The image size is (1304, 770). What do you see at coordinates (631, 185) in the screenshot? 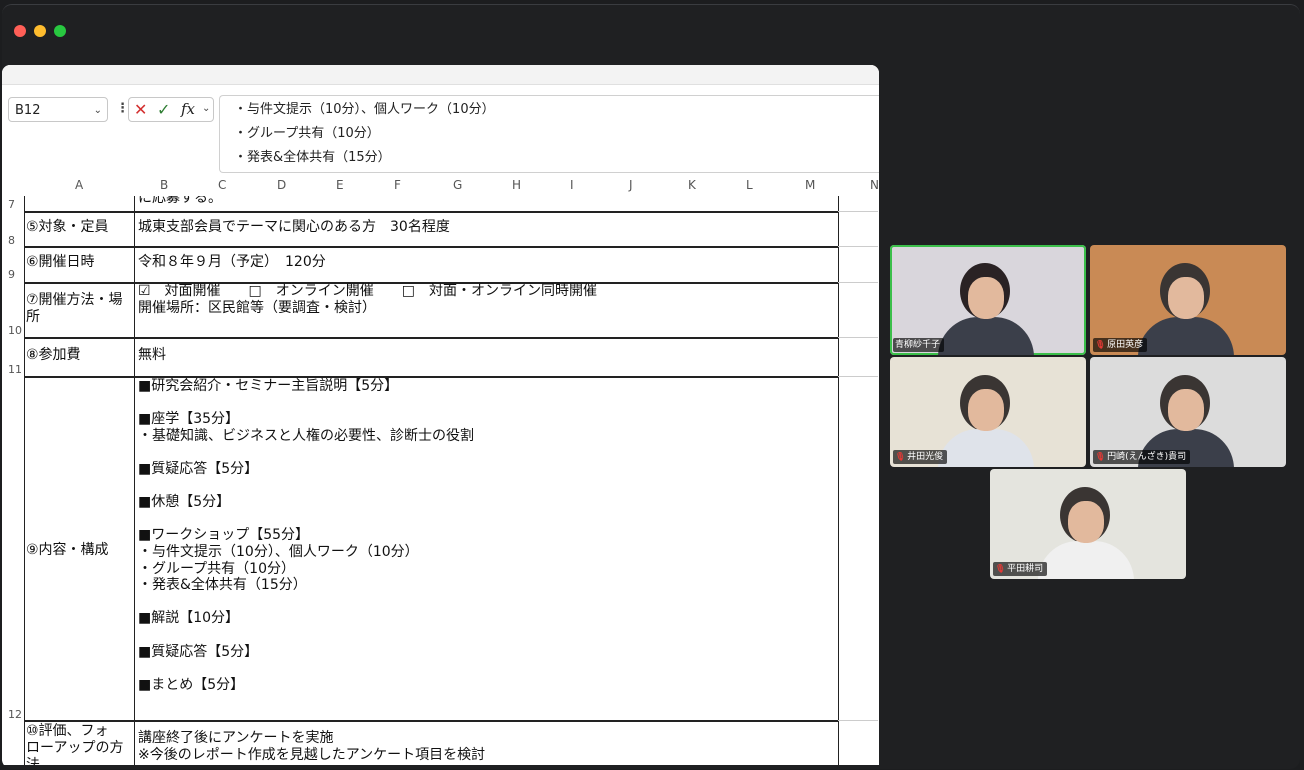
I see `column-header: J` at bounding box center [631, 185].